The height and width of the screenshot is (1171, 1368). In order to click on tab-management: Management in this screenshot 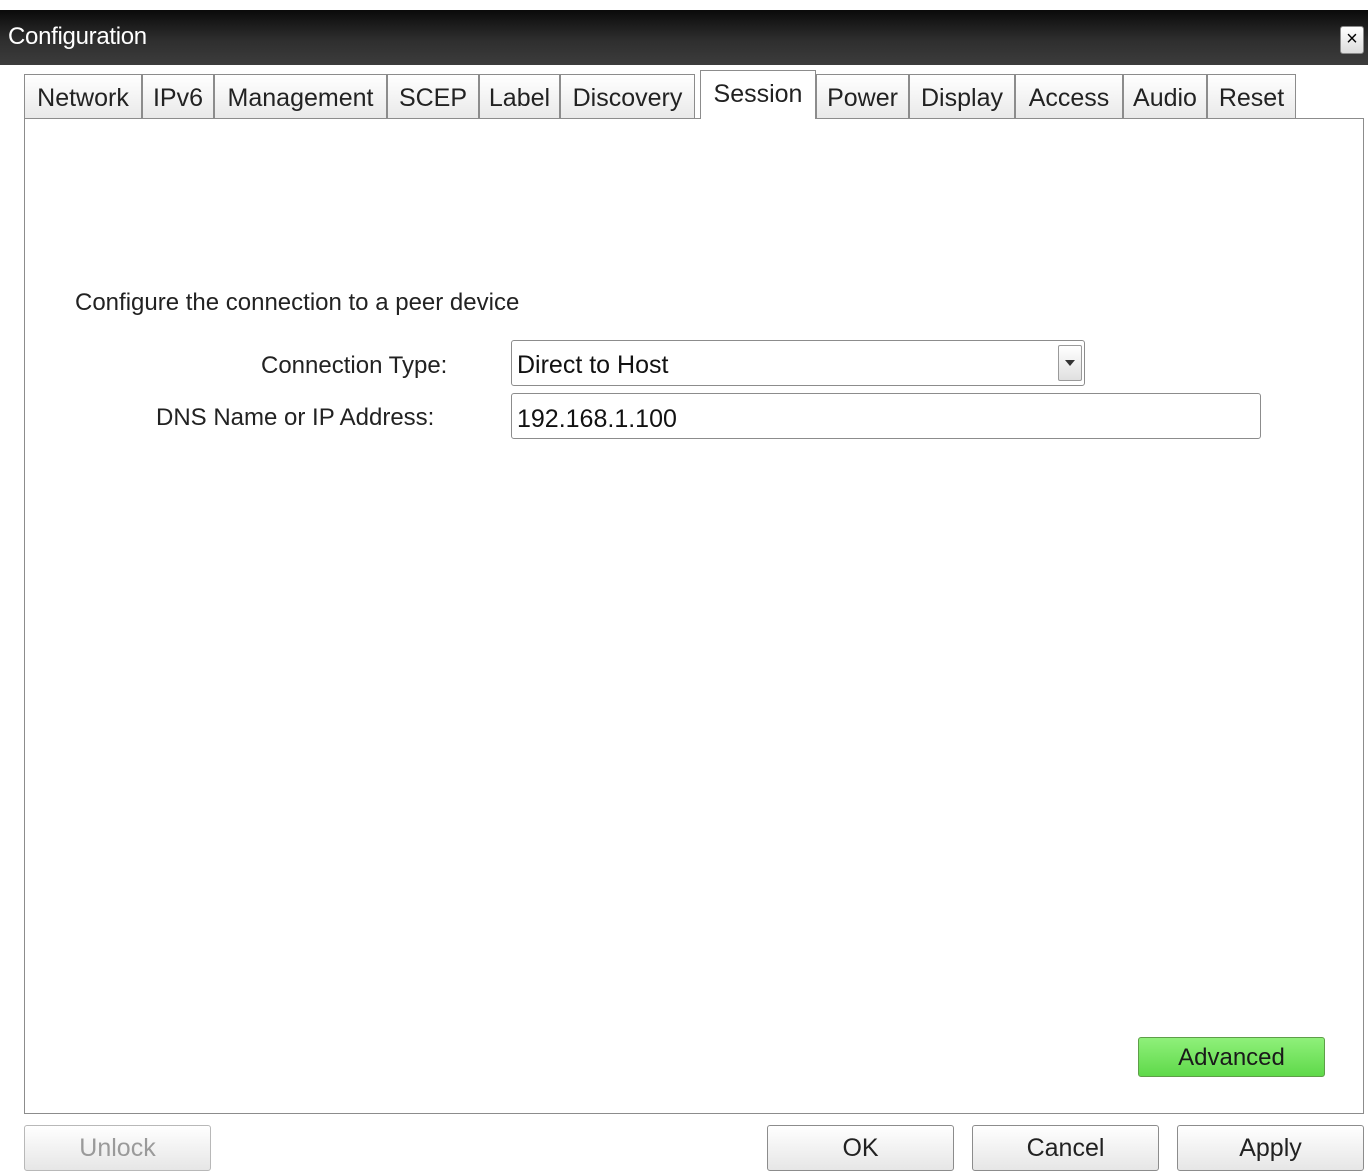, I will do `click(300, 96)`.